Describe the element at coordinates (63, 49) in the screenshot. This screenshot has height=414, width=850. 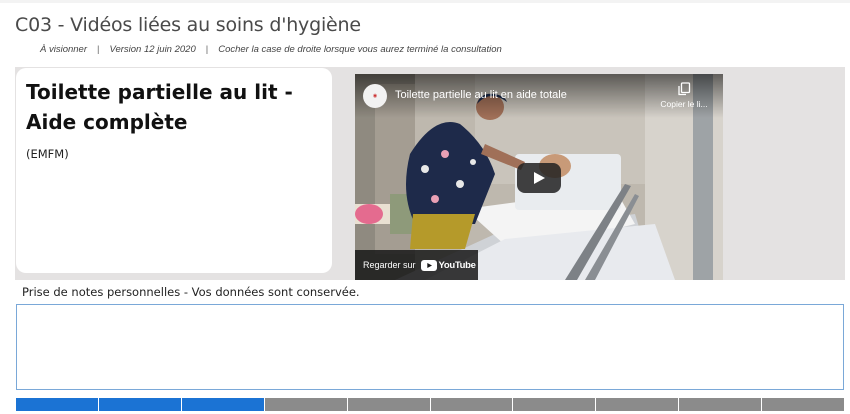
I see `status-label: À visionner` at that location.